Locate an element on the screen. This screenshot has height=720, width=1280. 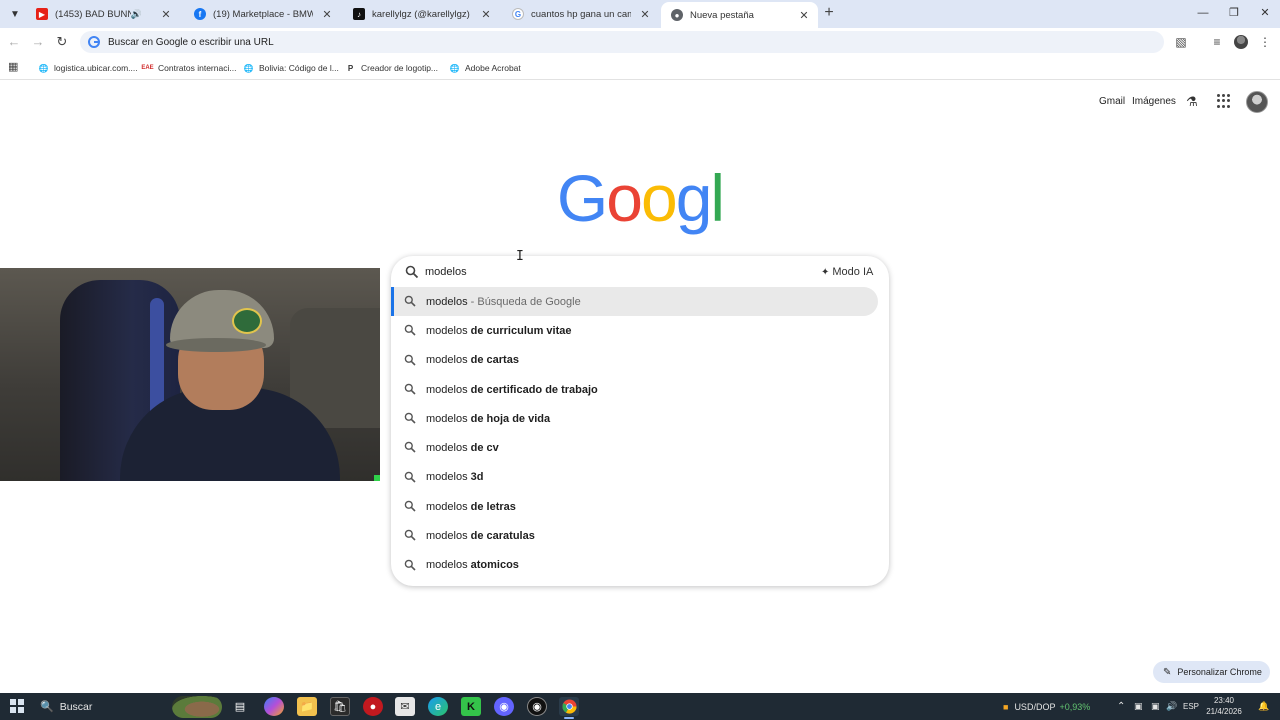
images-link: Imágenes is located at coordinates (1154, 101).